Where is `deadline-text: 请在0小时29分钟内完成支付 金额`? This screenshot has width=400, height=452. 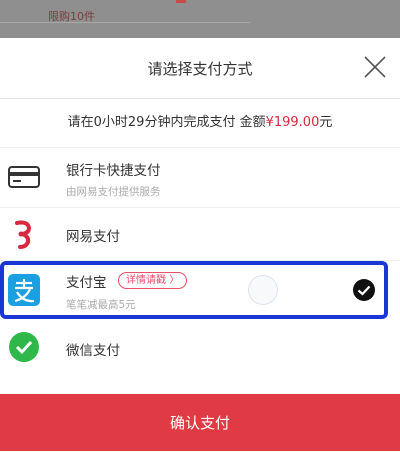
deadline-text: 请在0小时29分钟内完成支付 金额 is located at coordinates (166, 122).